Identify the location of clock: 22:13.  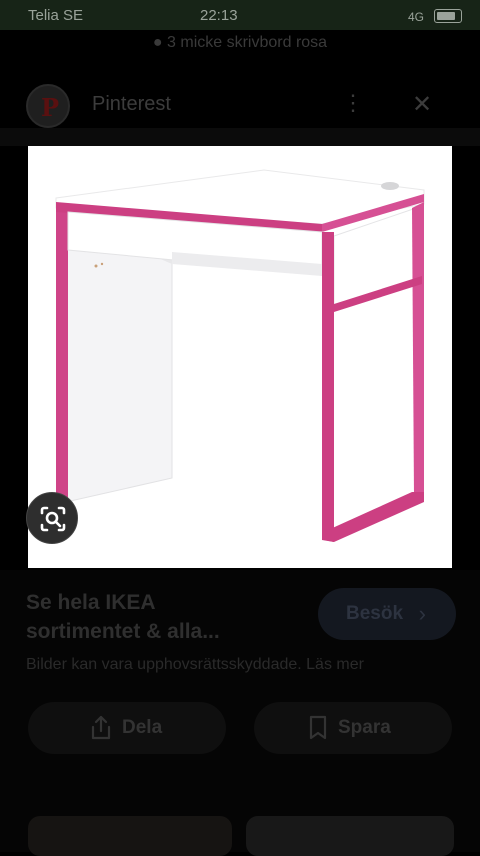
(219, 15).